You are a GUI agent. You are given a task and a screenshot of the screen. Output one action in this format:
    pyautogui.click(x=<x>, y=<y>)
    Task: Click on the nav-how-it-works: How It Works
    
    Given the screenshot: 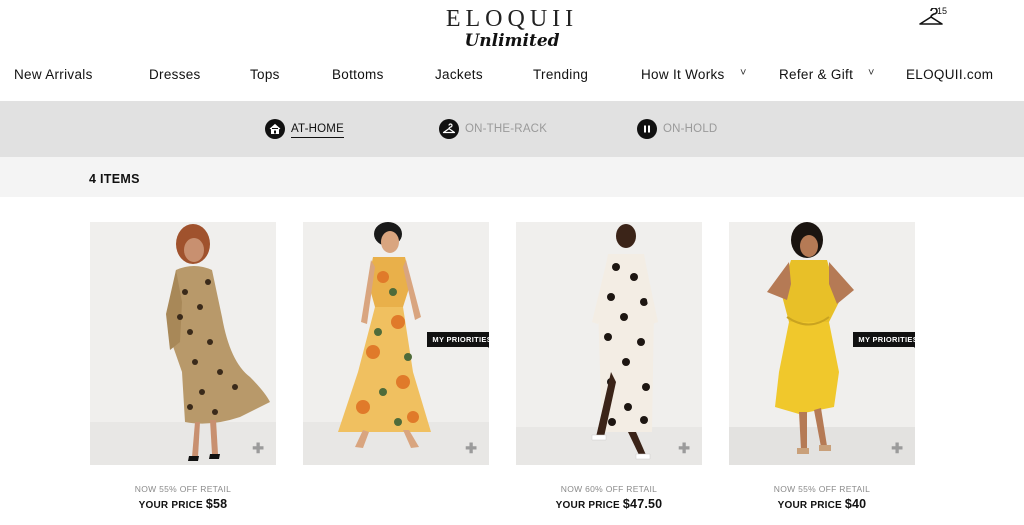 What is the action you would take?
    pyautogui.click(x=683, y=74)
    